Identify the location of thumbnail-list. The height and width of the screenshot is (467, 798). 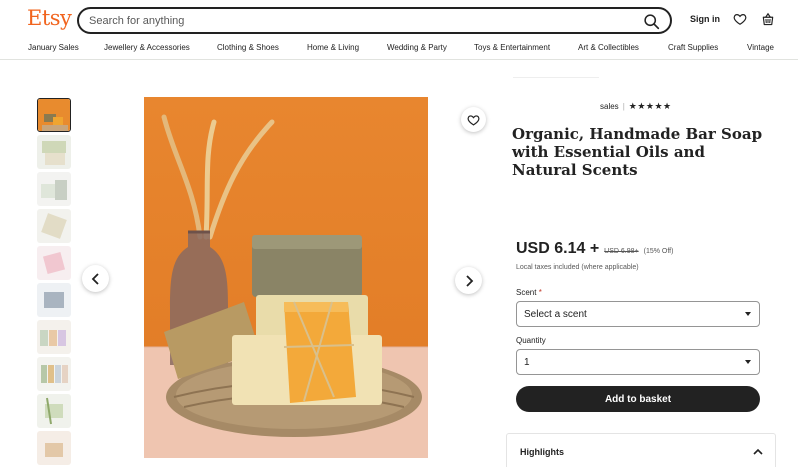
(54, 282).